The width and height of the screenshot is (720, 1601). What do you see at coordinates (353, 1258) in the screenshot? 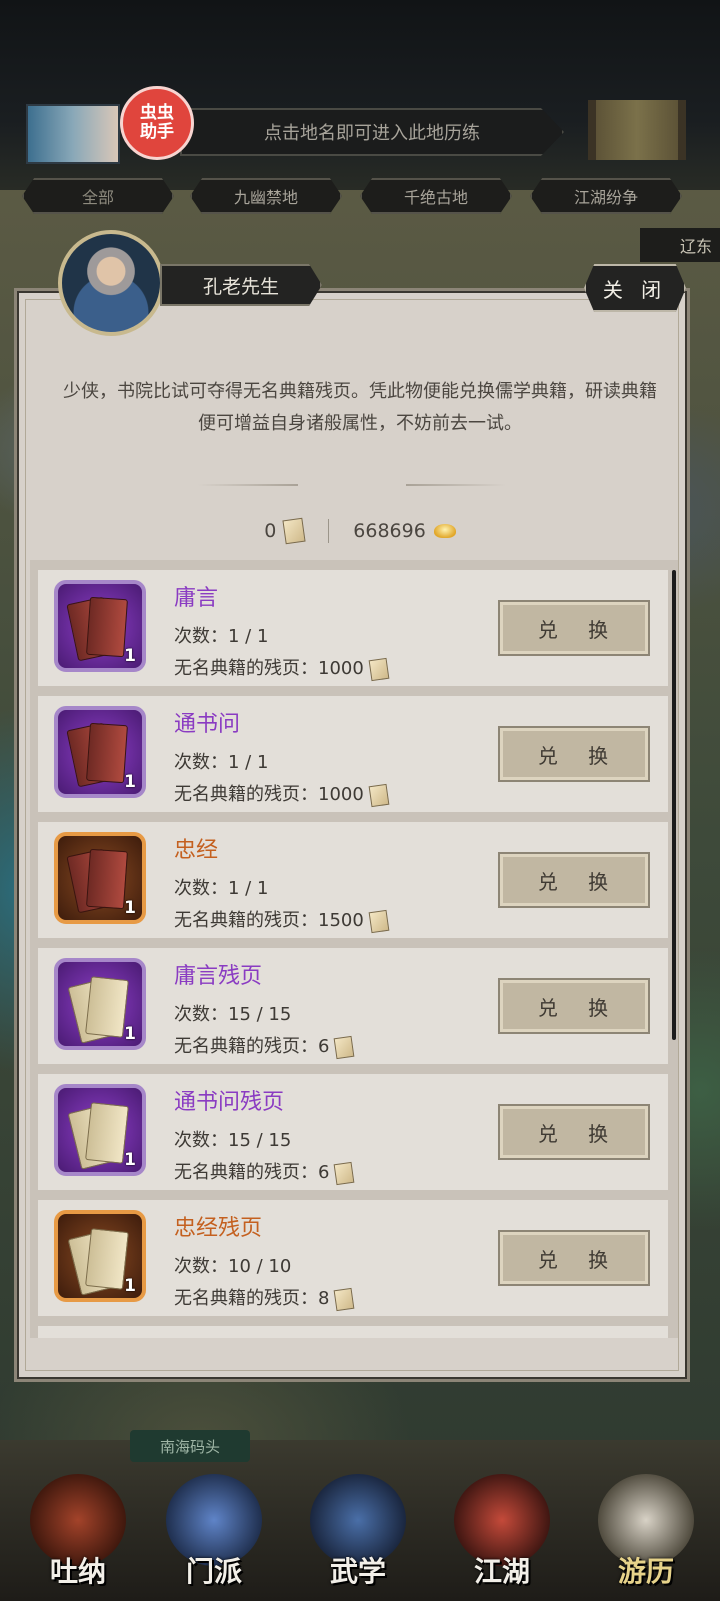
I see `exchange-item: 1 忠经残页 次数：10 / 10 无名典籍的残页：8 兑 换` at bounding box center [353, 1258].